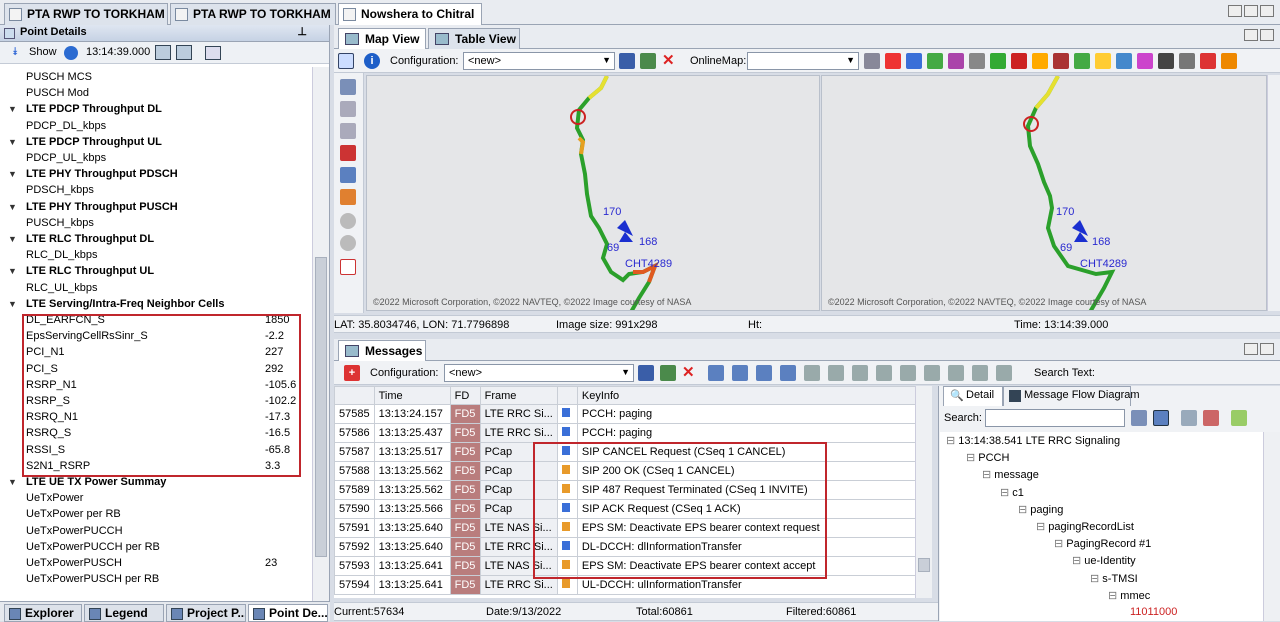 The image size is (1280, 622). Describe the element at coordinates (348, 221) in the screenshot. I see `zoom-in-icon` at that location.